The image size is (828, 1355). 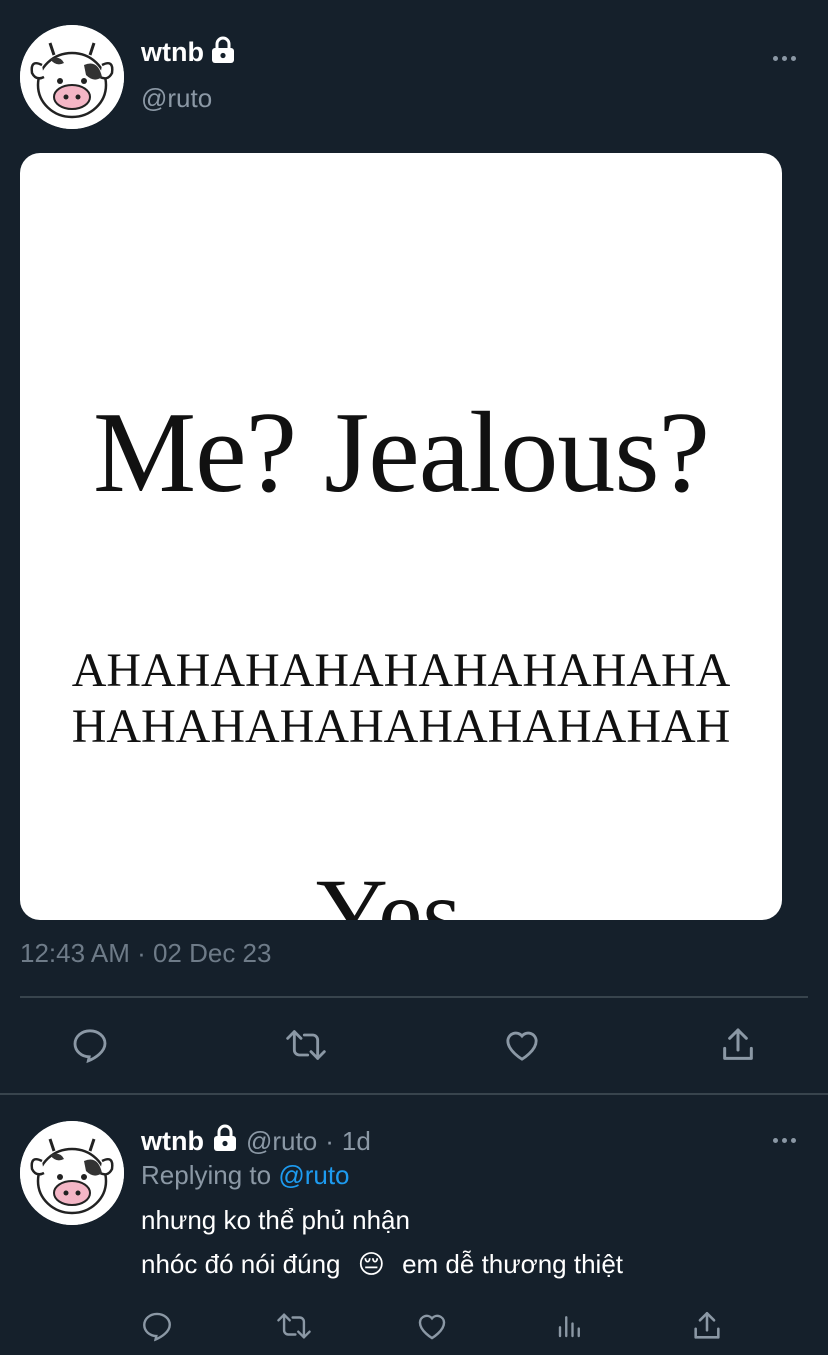 I want to click on reply-text-line2-before: nhóc đó nói đúng, so click(x=241, y=1264).